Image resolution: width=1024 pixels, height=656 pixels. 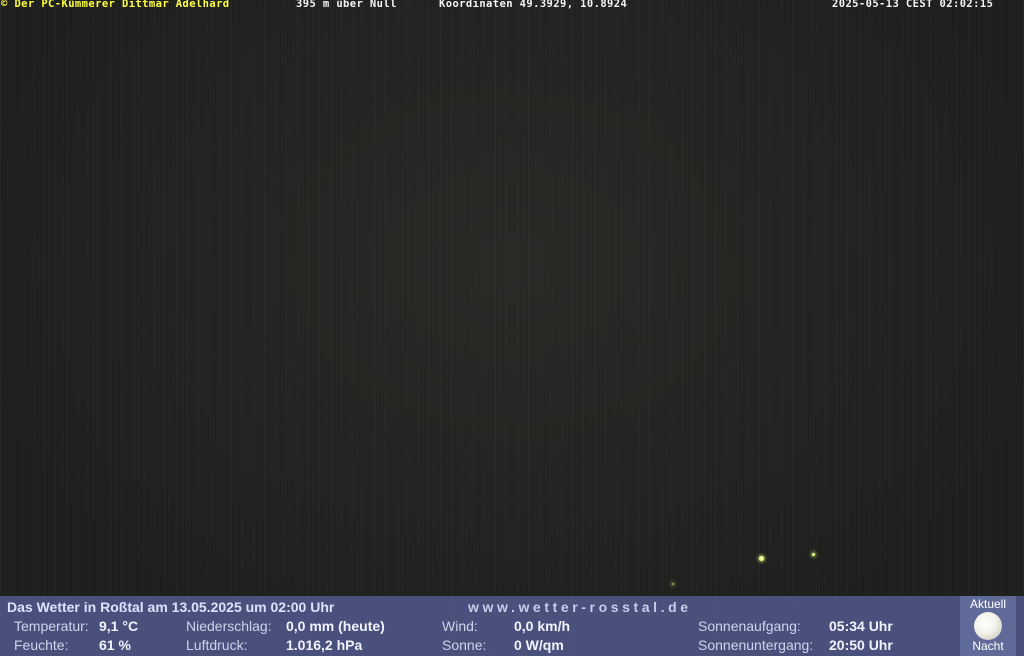 What do you see at coordinates (539, 645) in the screenshot?
I see `sun-value: 0 W/qm` at bounding box center [539, 645].